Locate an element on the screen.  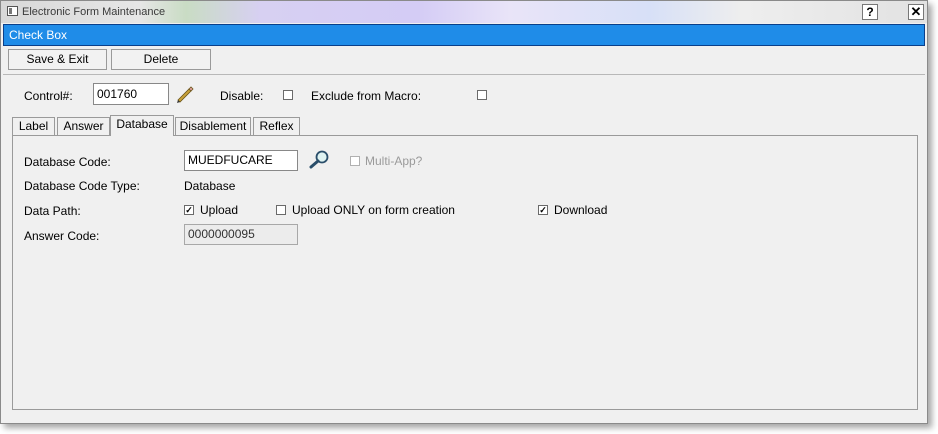
control-number-field: 001760 is located at coordinates (131, 94).